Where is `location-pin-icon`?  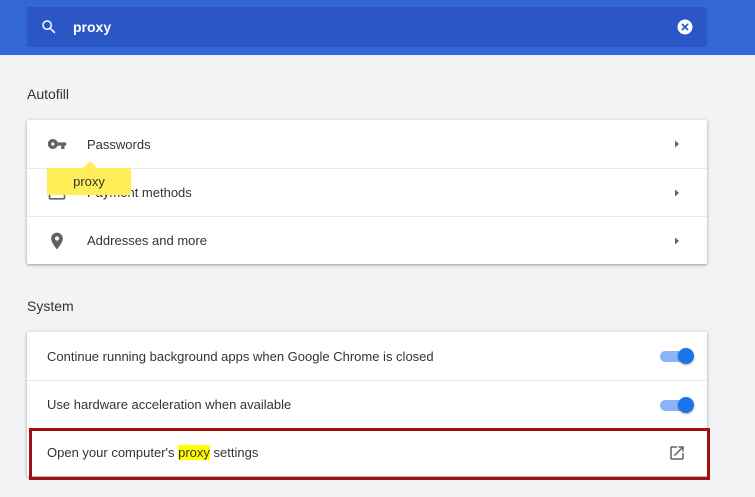 location-pin-icon is located at coordinates (57, 241).